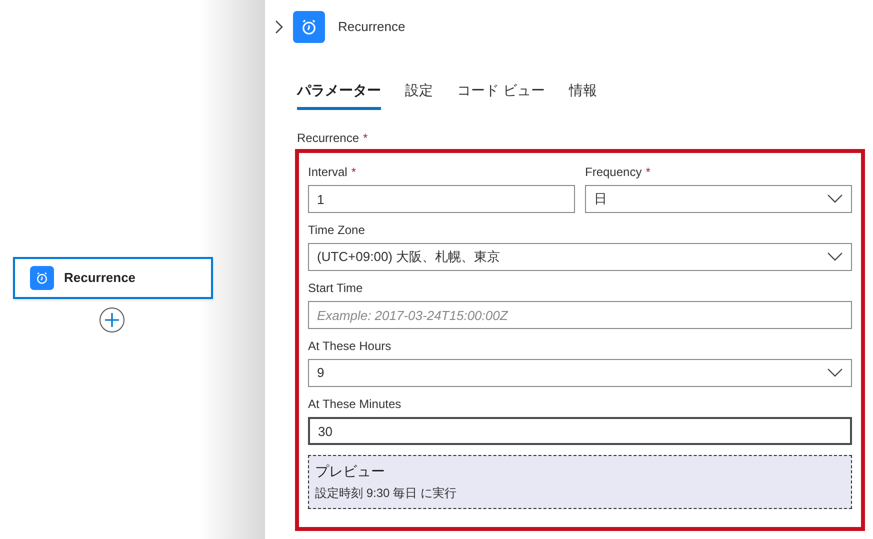 The width and height of the screenshot is (873, 539). What do you see at coordinates (355, 404) in the screenshot?
I see `field-label: At These Minutes` at bounding box center [355, 404].